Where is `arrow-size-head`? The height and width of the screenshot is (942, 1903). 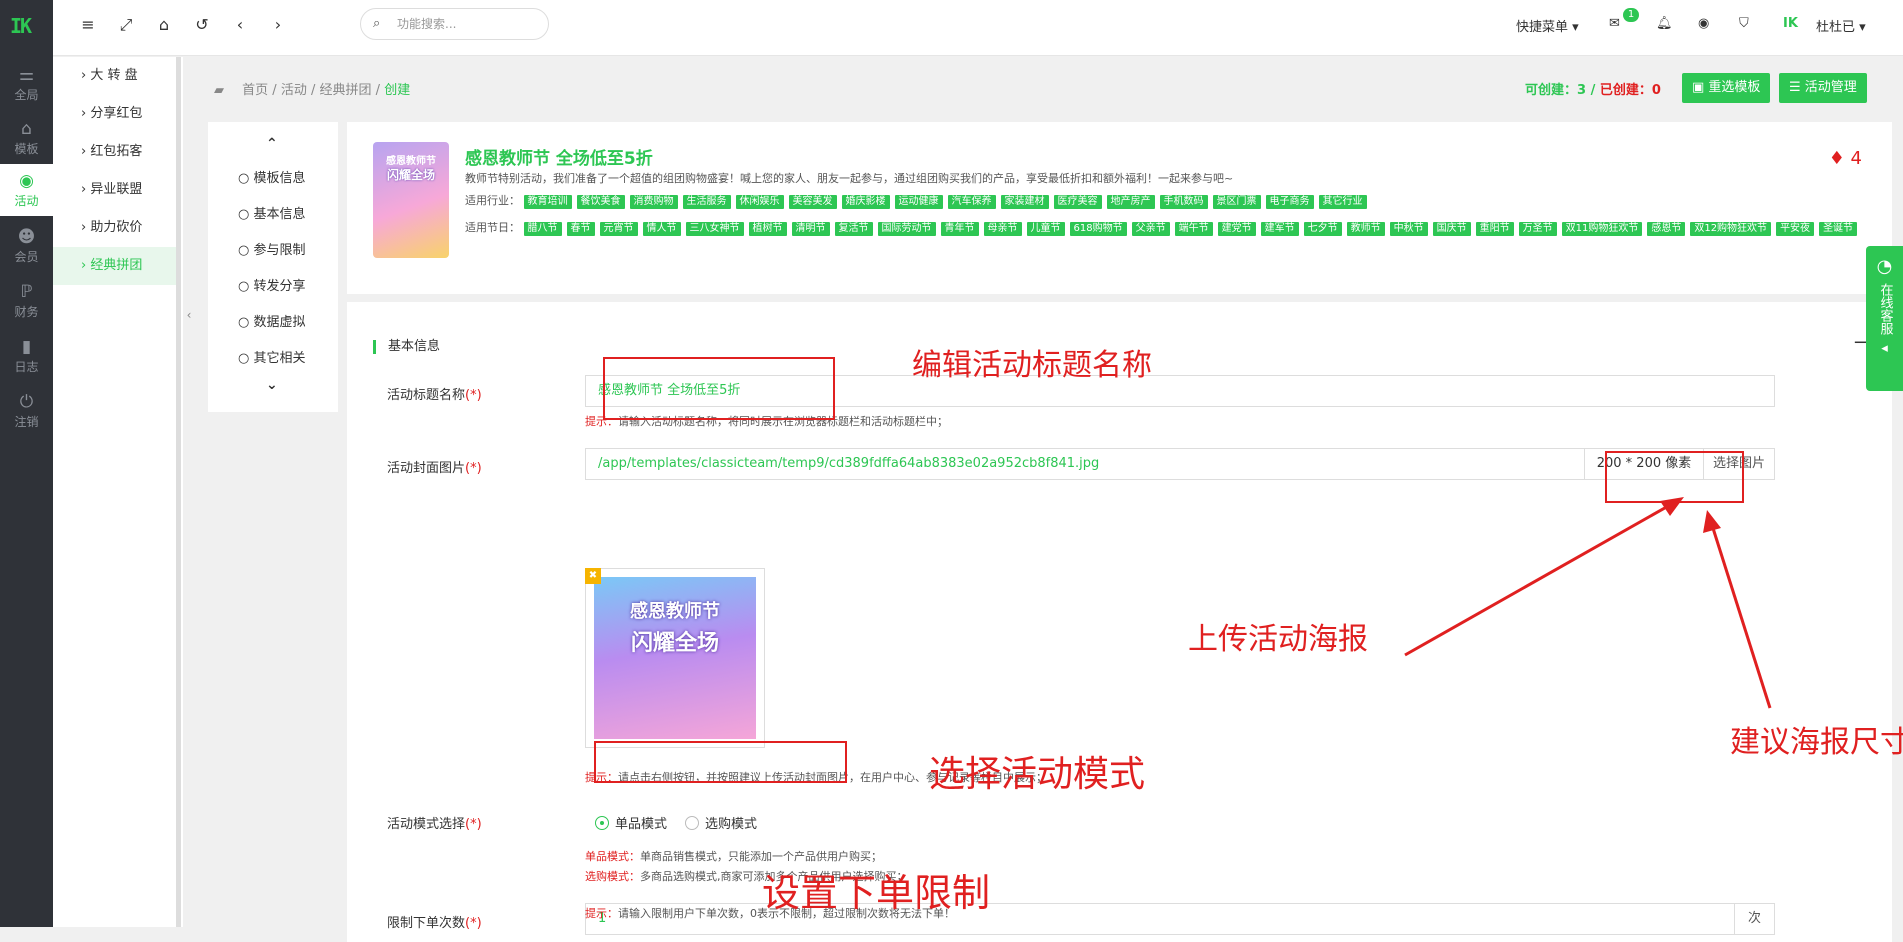
arrow-size-head is located at coordinates (1712, 521).